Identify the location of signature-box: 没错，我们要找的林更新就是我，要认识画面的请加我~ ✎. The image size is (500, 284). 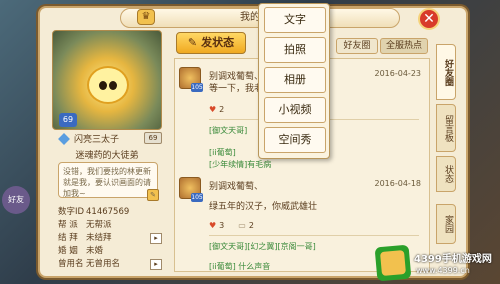
(108, 181).